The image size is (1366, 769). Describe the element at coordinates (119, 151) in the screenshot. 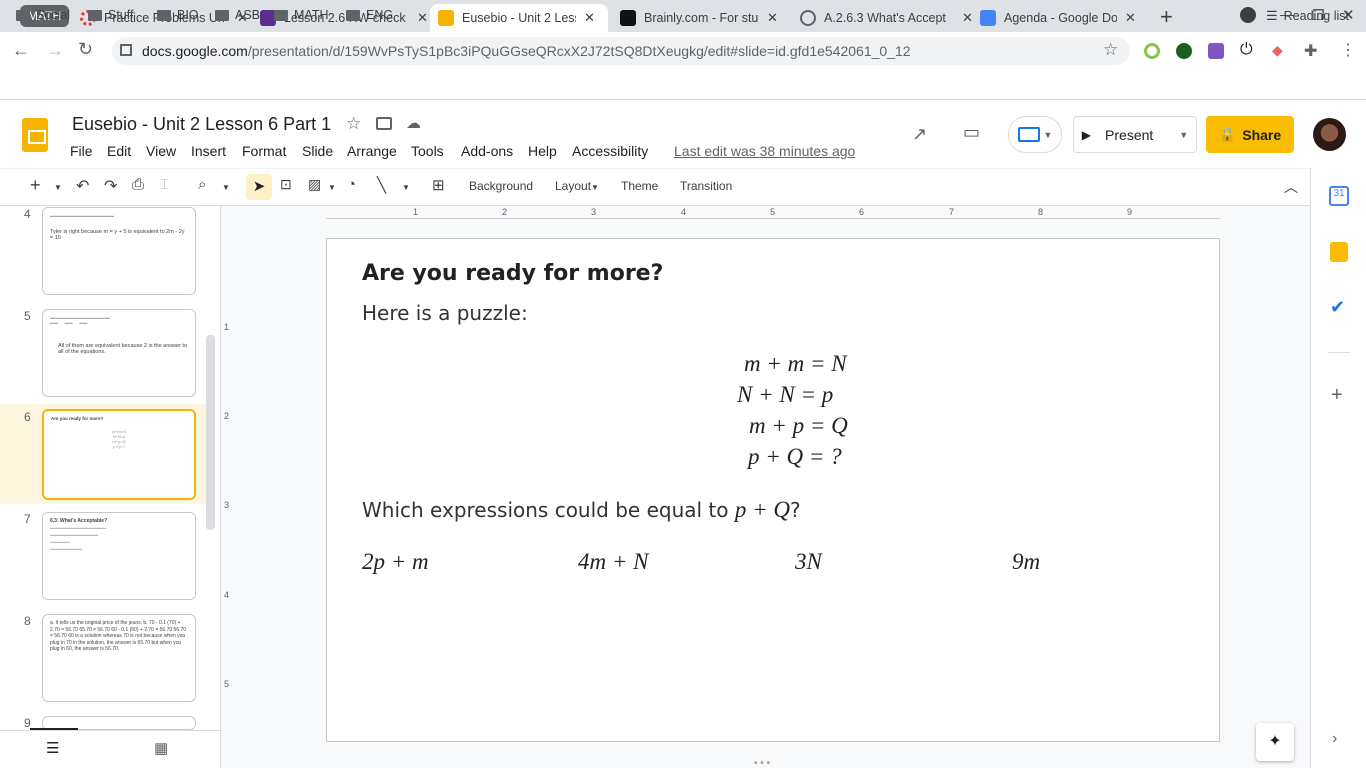

I see `menu-edit: Edit` at that location.